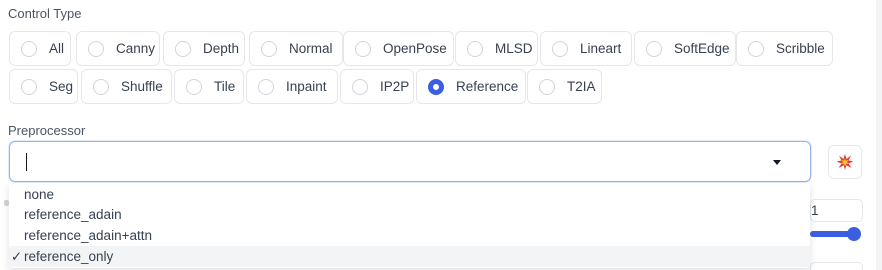  What do you see at coordinates (209, 86) in the screenshot?
I see `control-type-tile: Tile` at bounding box center [209, 86].